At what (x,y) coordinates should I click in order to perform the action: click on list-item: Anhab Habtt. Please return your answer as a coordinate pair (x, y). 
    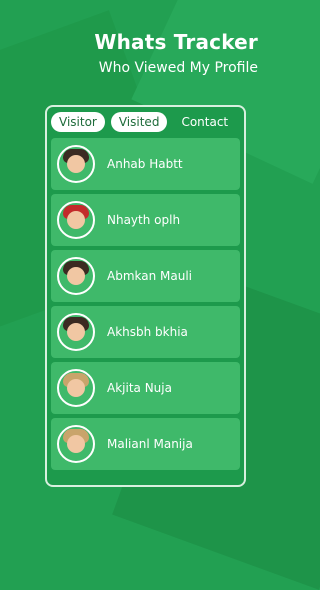
    Looking at the image, I should click on (145, 164).